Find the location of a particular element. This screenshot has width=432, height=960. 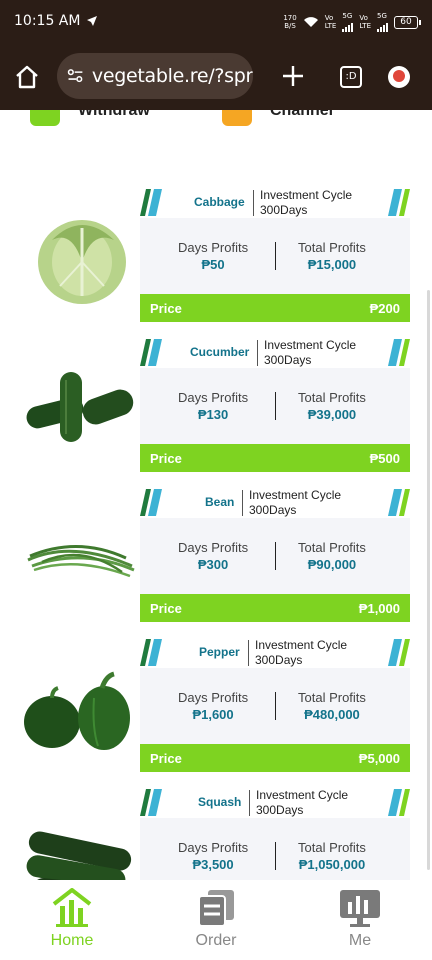

tab-switcher-button: :D is located at coordinates (351, 77).